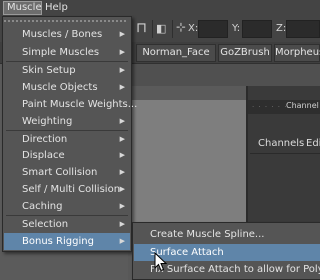 The image size is (320, 280). Describe the element at coordinates (176, 53) in the screenshot. I see `shelf-tab-norman-face: Norman_Face` at that location.